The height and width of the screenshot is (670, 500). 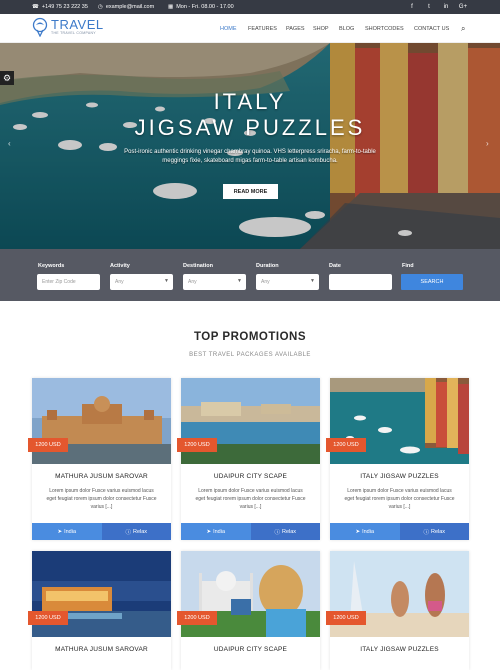 What do you see at coordinates (295, 29) in the screenshot?
I see `nav-pages: PAGES` at bounding box center [295, 29].